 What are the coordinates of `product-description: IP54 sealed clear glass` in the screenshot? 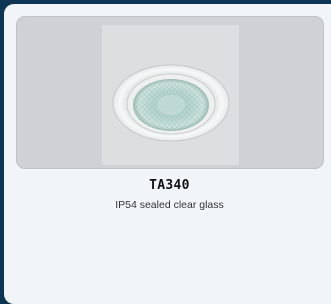 It's located at (169, 205).